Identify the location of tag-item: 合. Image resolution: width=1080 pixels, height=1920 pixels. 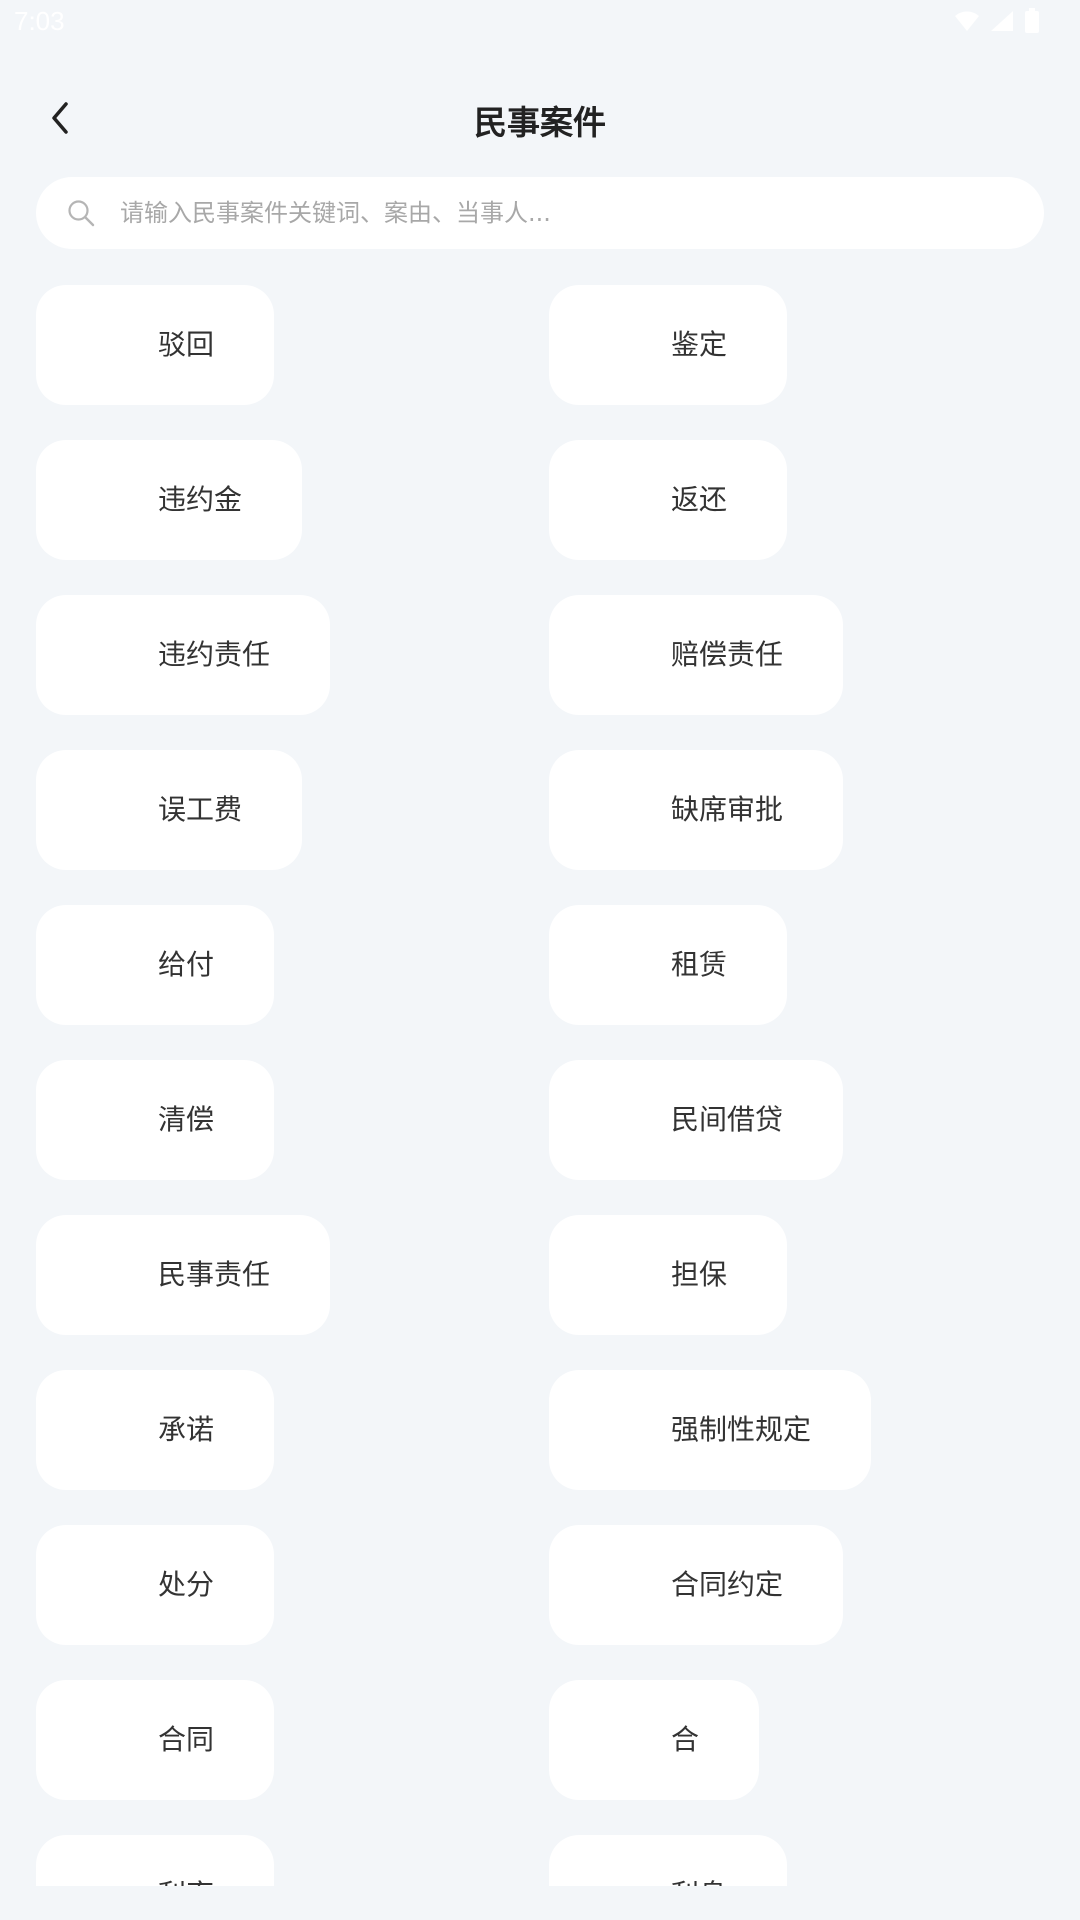
(654, 1740).